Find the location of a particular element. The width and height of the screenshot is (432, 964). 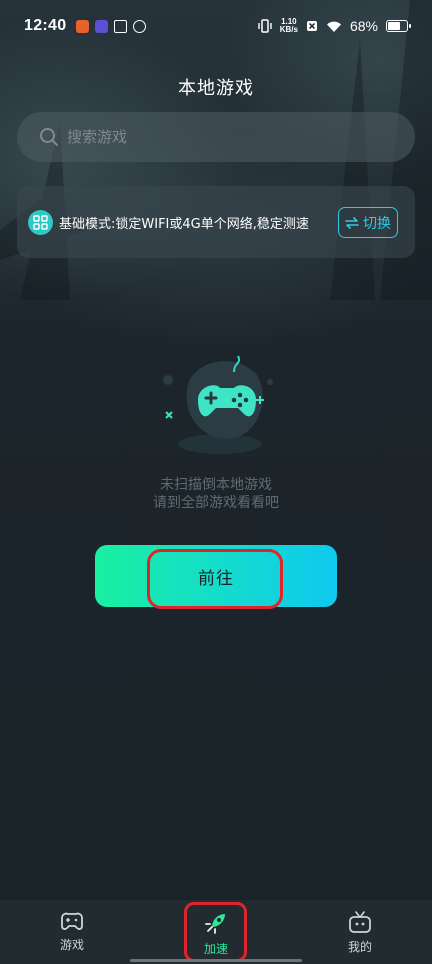

video-app-icon is located at coordinates (102, 26).